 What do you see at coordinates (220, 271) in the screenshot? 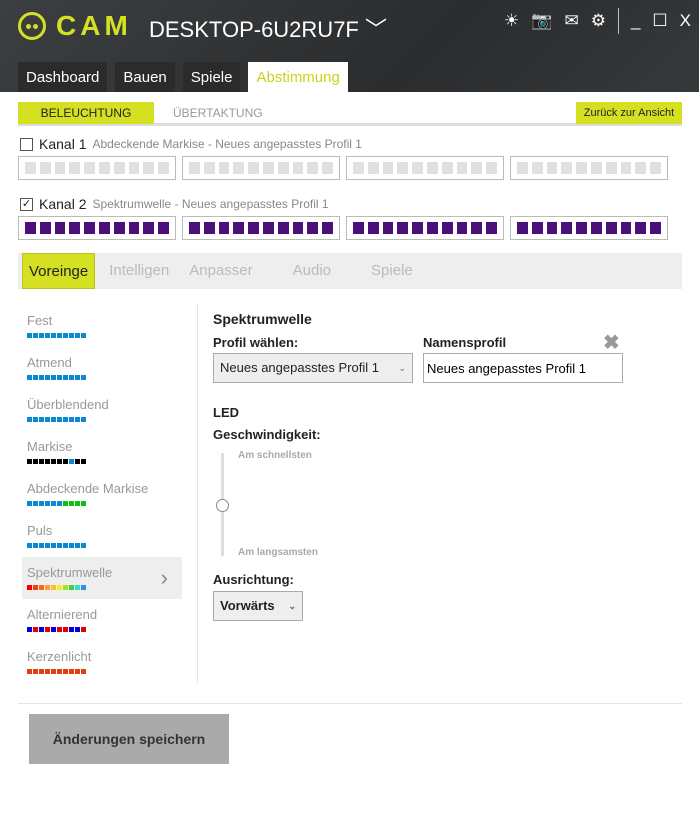
I see `mode-tab-custom: Anpasser` at bounding box center [220, 271].